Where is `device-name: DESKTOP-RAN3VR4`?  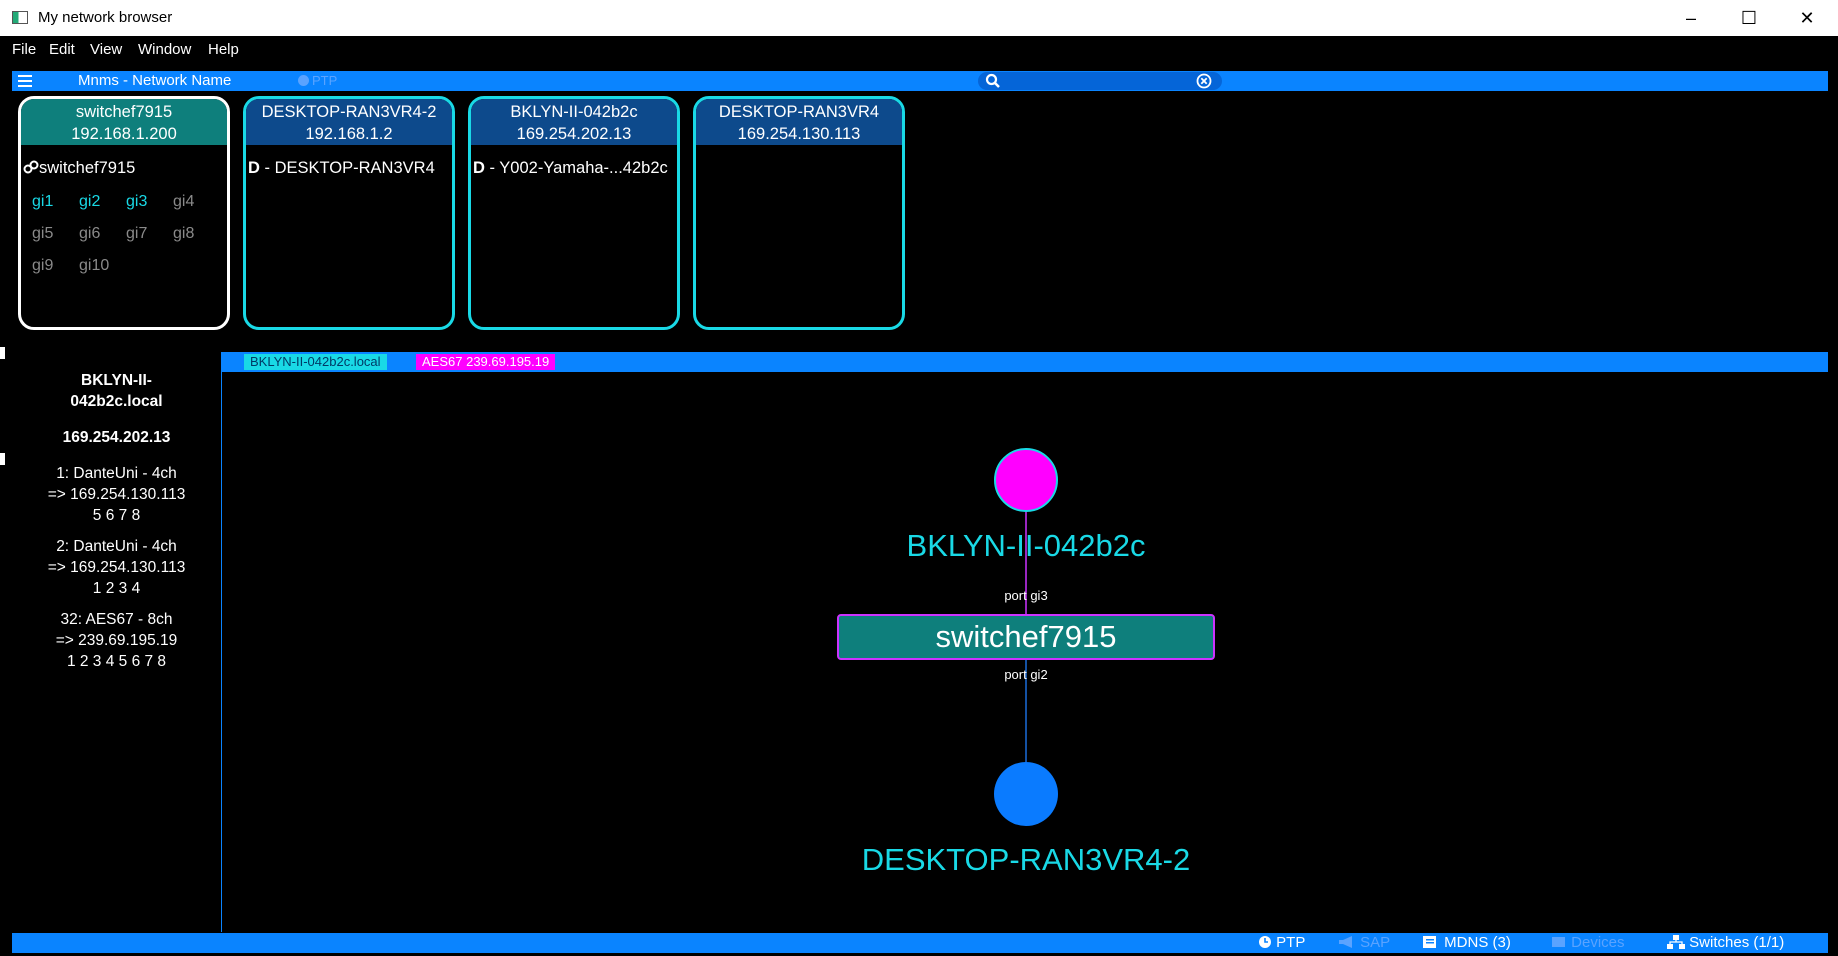 device-name: DESKTOP-RAN3VR4 is located at coordinates (799, 112).